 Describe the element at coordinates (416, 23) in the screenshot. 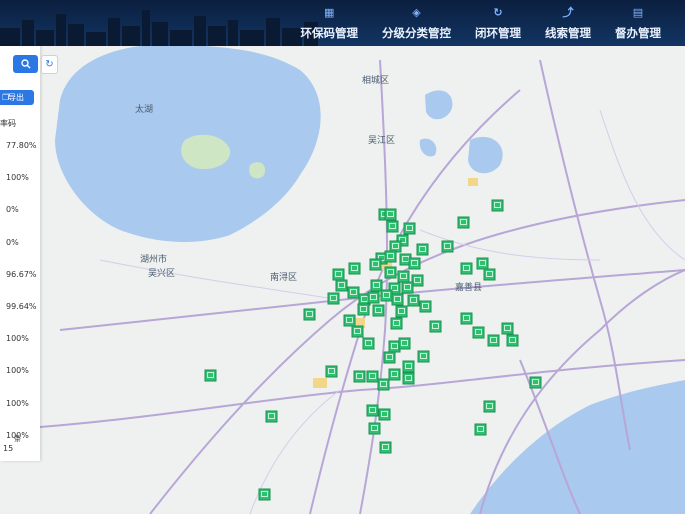

I see `nav-item-classification: ◈ 分级分类管控` at that location.